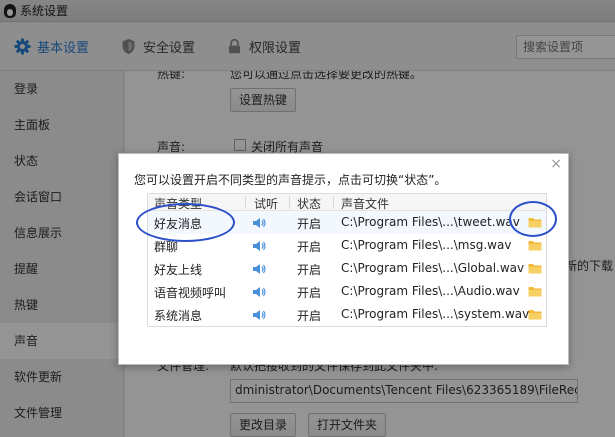 The height and width of the screenshot is (437, 615). Describe the element at coordinates (190, 293) in the screenshot. I see `sound-type-cell: 语音视频呼叫` at that location.